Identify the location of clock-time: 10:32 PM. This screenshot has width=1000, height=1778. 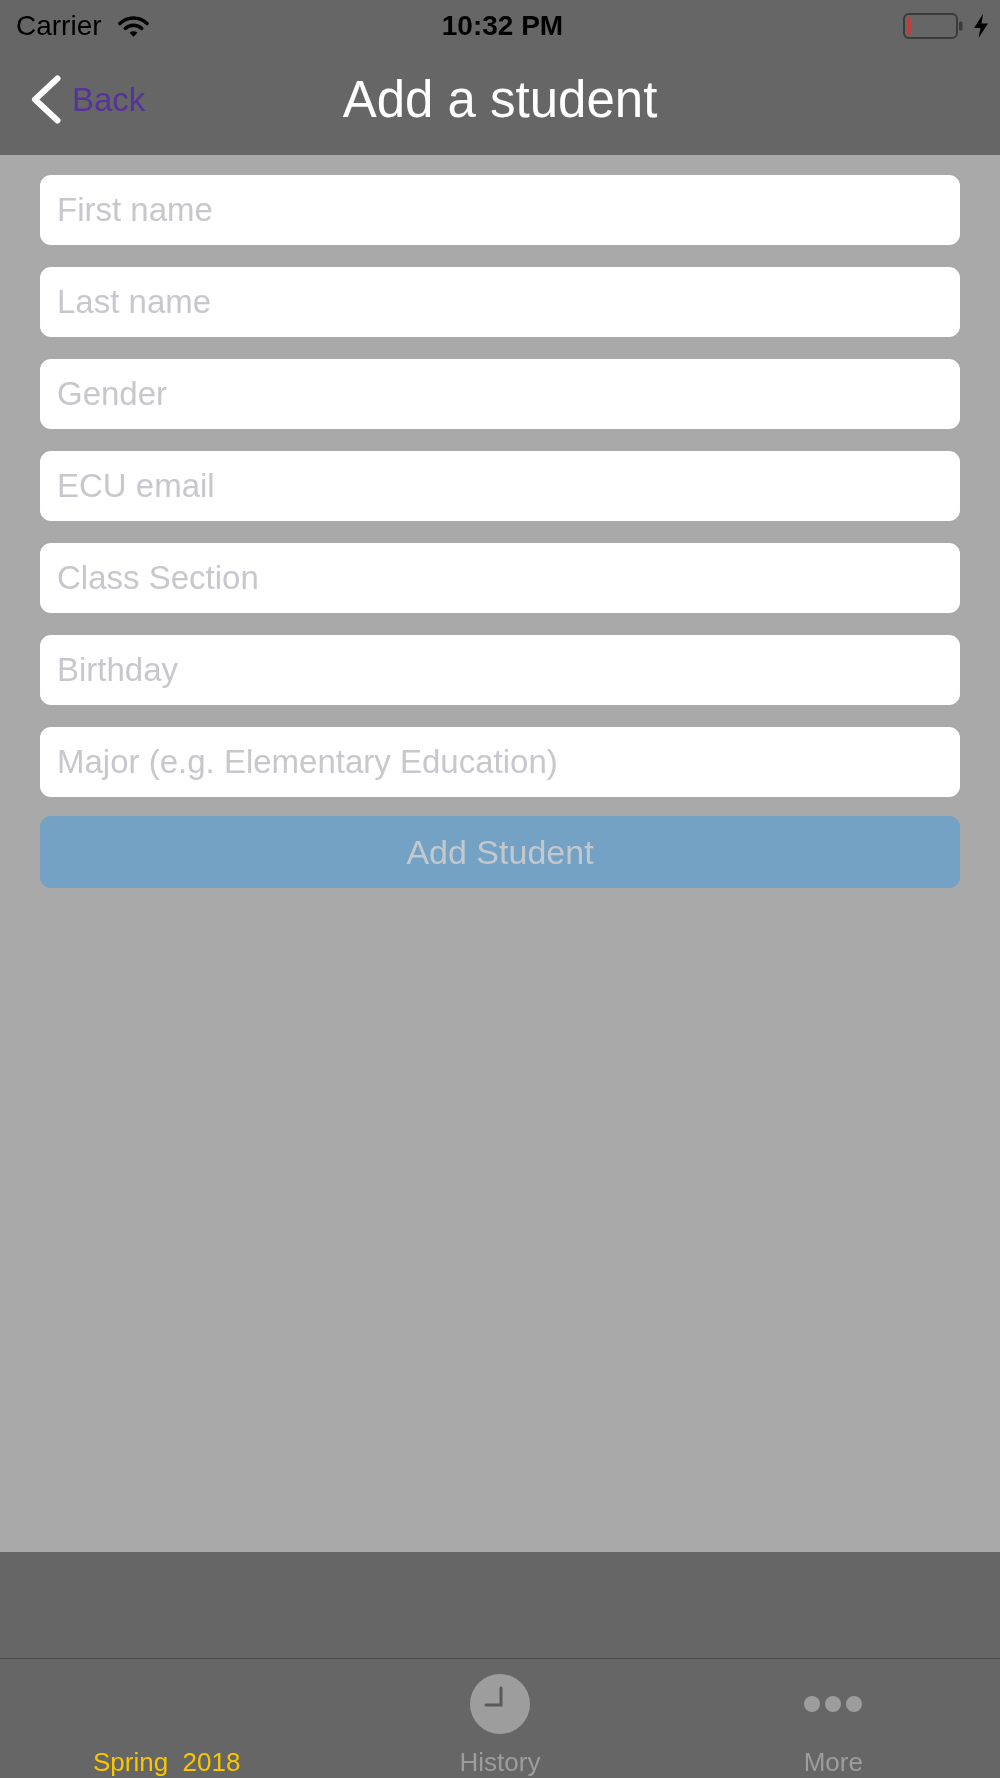
(502, 26).